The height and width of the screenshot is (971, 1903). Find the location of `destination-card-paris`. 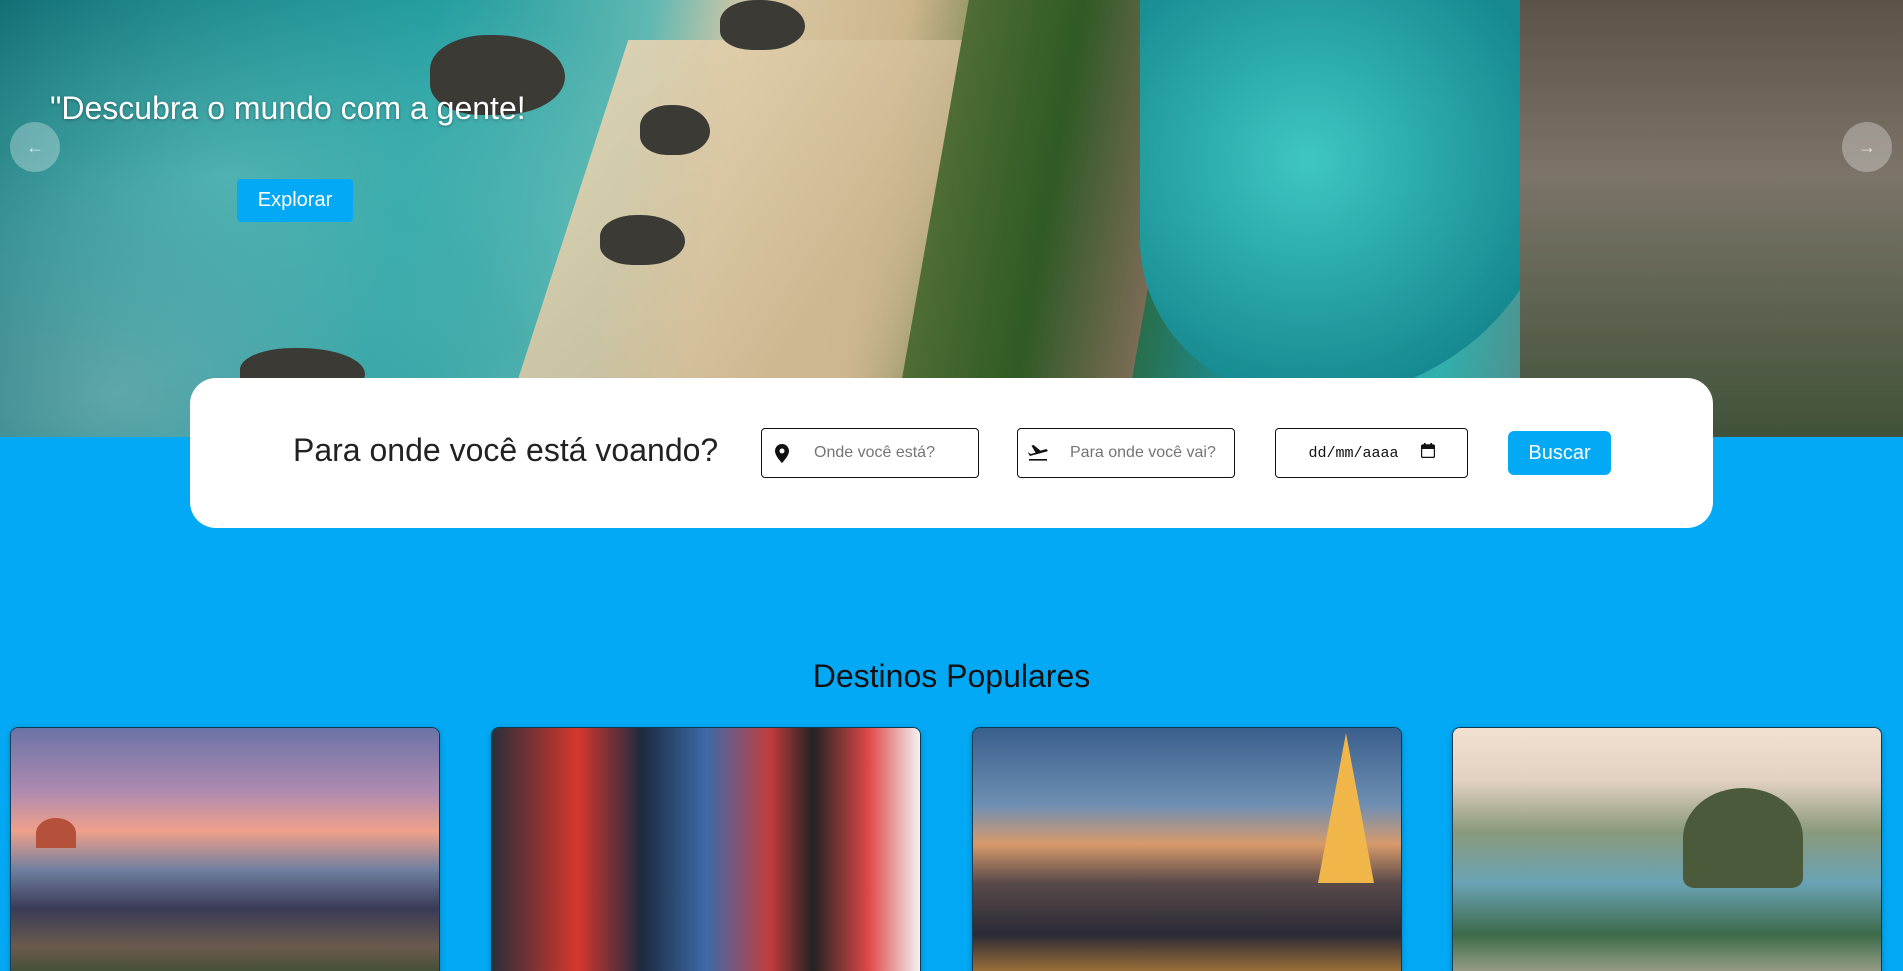

destination-card-paris is located at coordinates (1187, 849).